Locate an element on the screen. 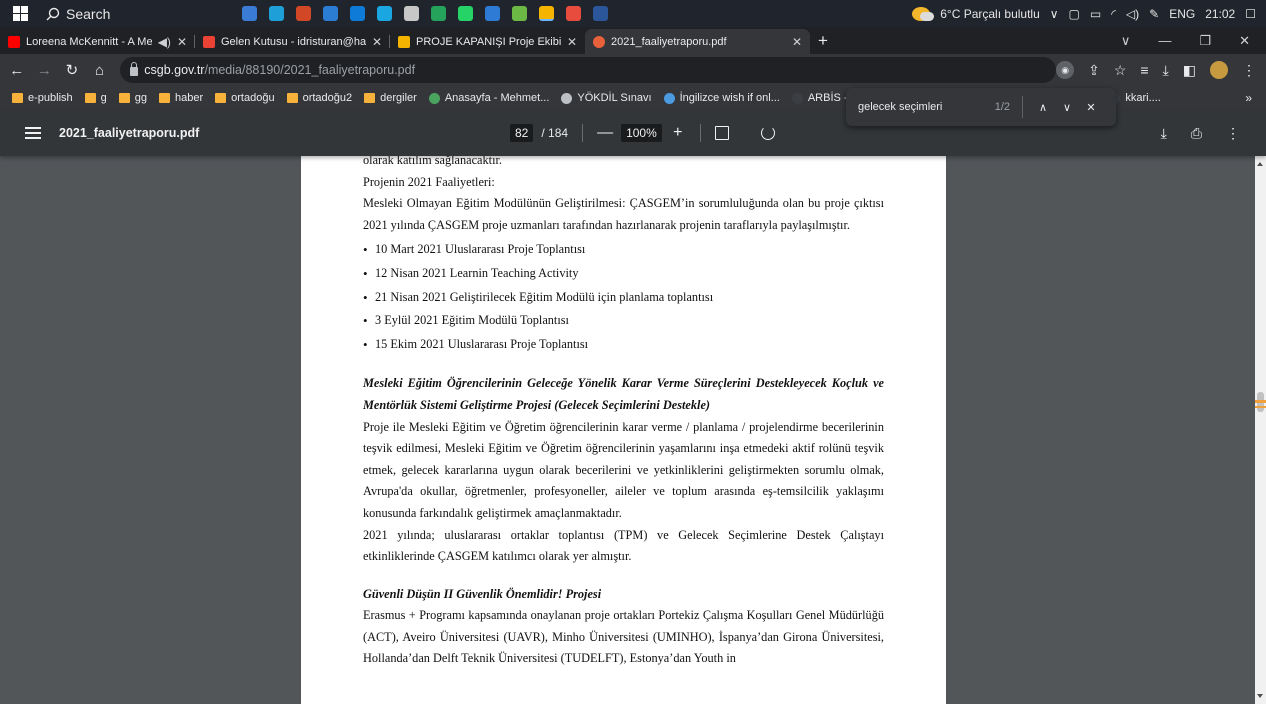  wifi-icon: ◜ is located at coordinates (1113, 14).